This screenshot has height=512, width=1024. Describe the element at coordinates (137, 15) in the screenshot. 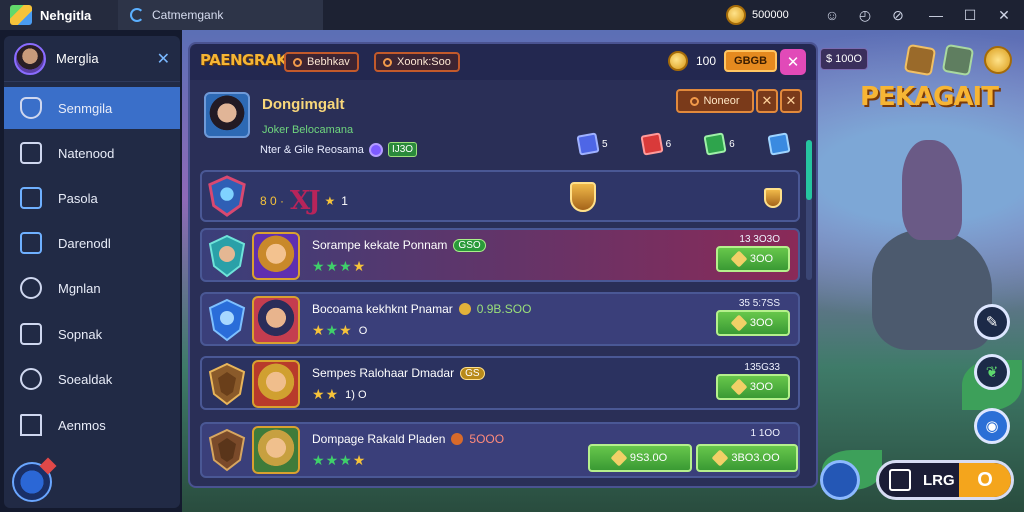

I see `loading-icon` at that location.